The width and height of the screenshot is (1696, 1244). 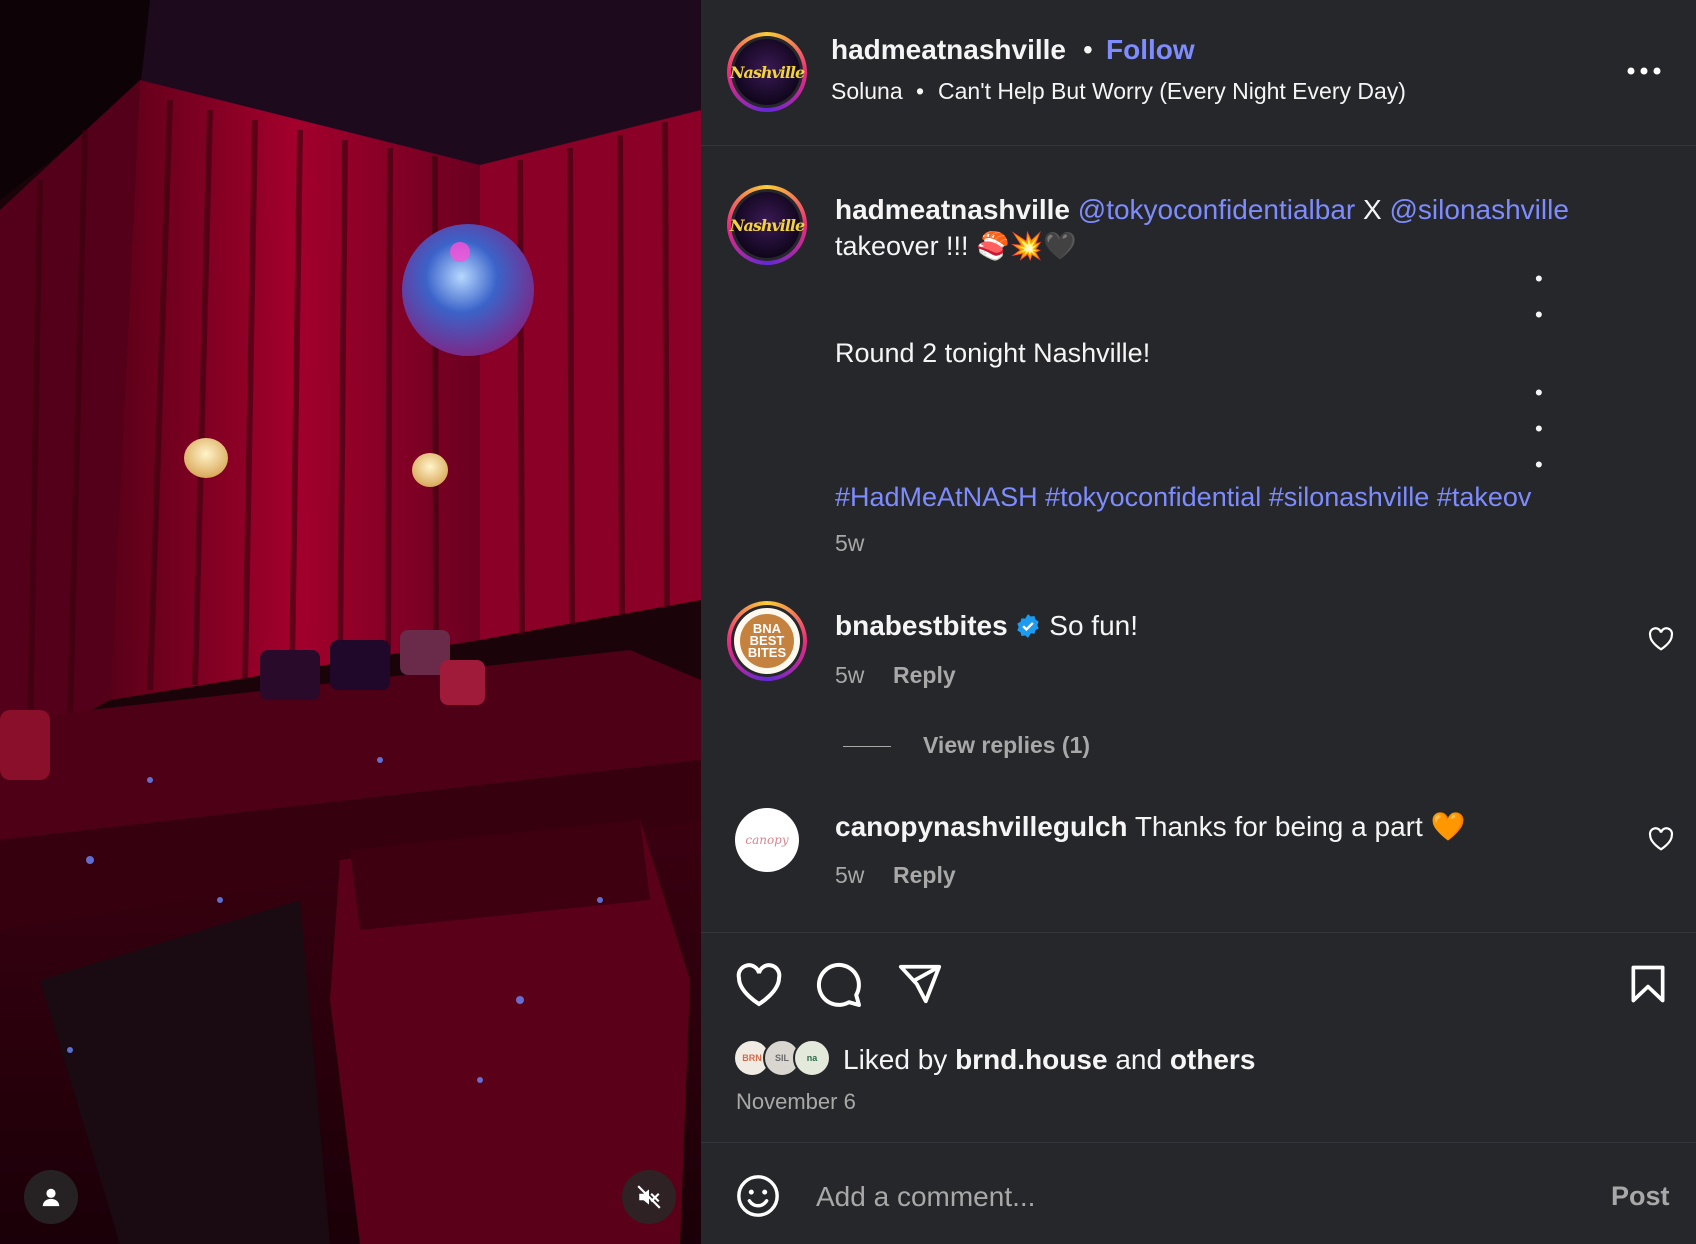 I want to click on liked-by-prefix: Liked by, so click(x=895, y=1059).